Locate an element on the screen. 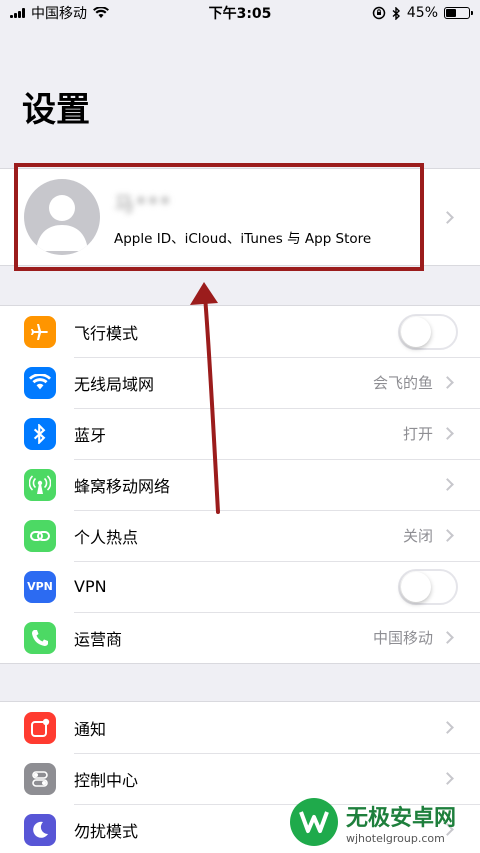 The image size is (480, 853). battery-percent: 45% is located at coordinates (422, 13).